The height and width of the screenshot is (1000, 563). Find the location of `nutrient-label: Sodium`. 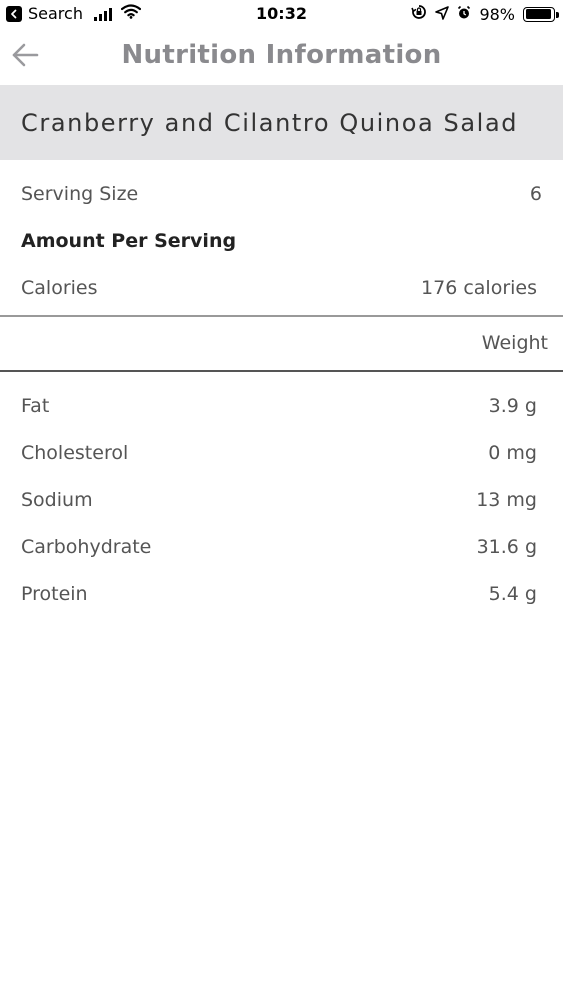

nutrient-label: Sodium is located at coordinates (57, 500).